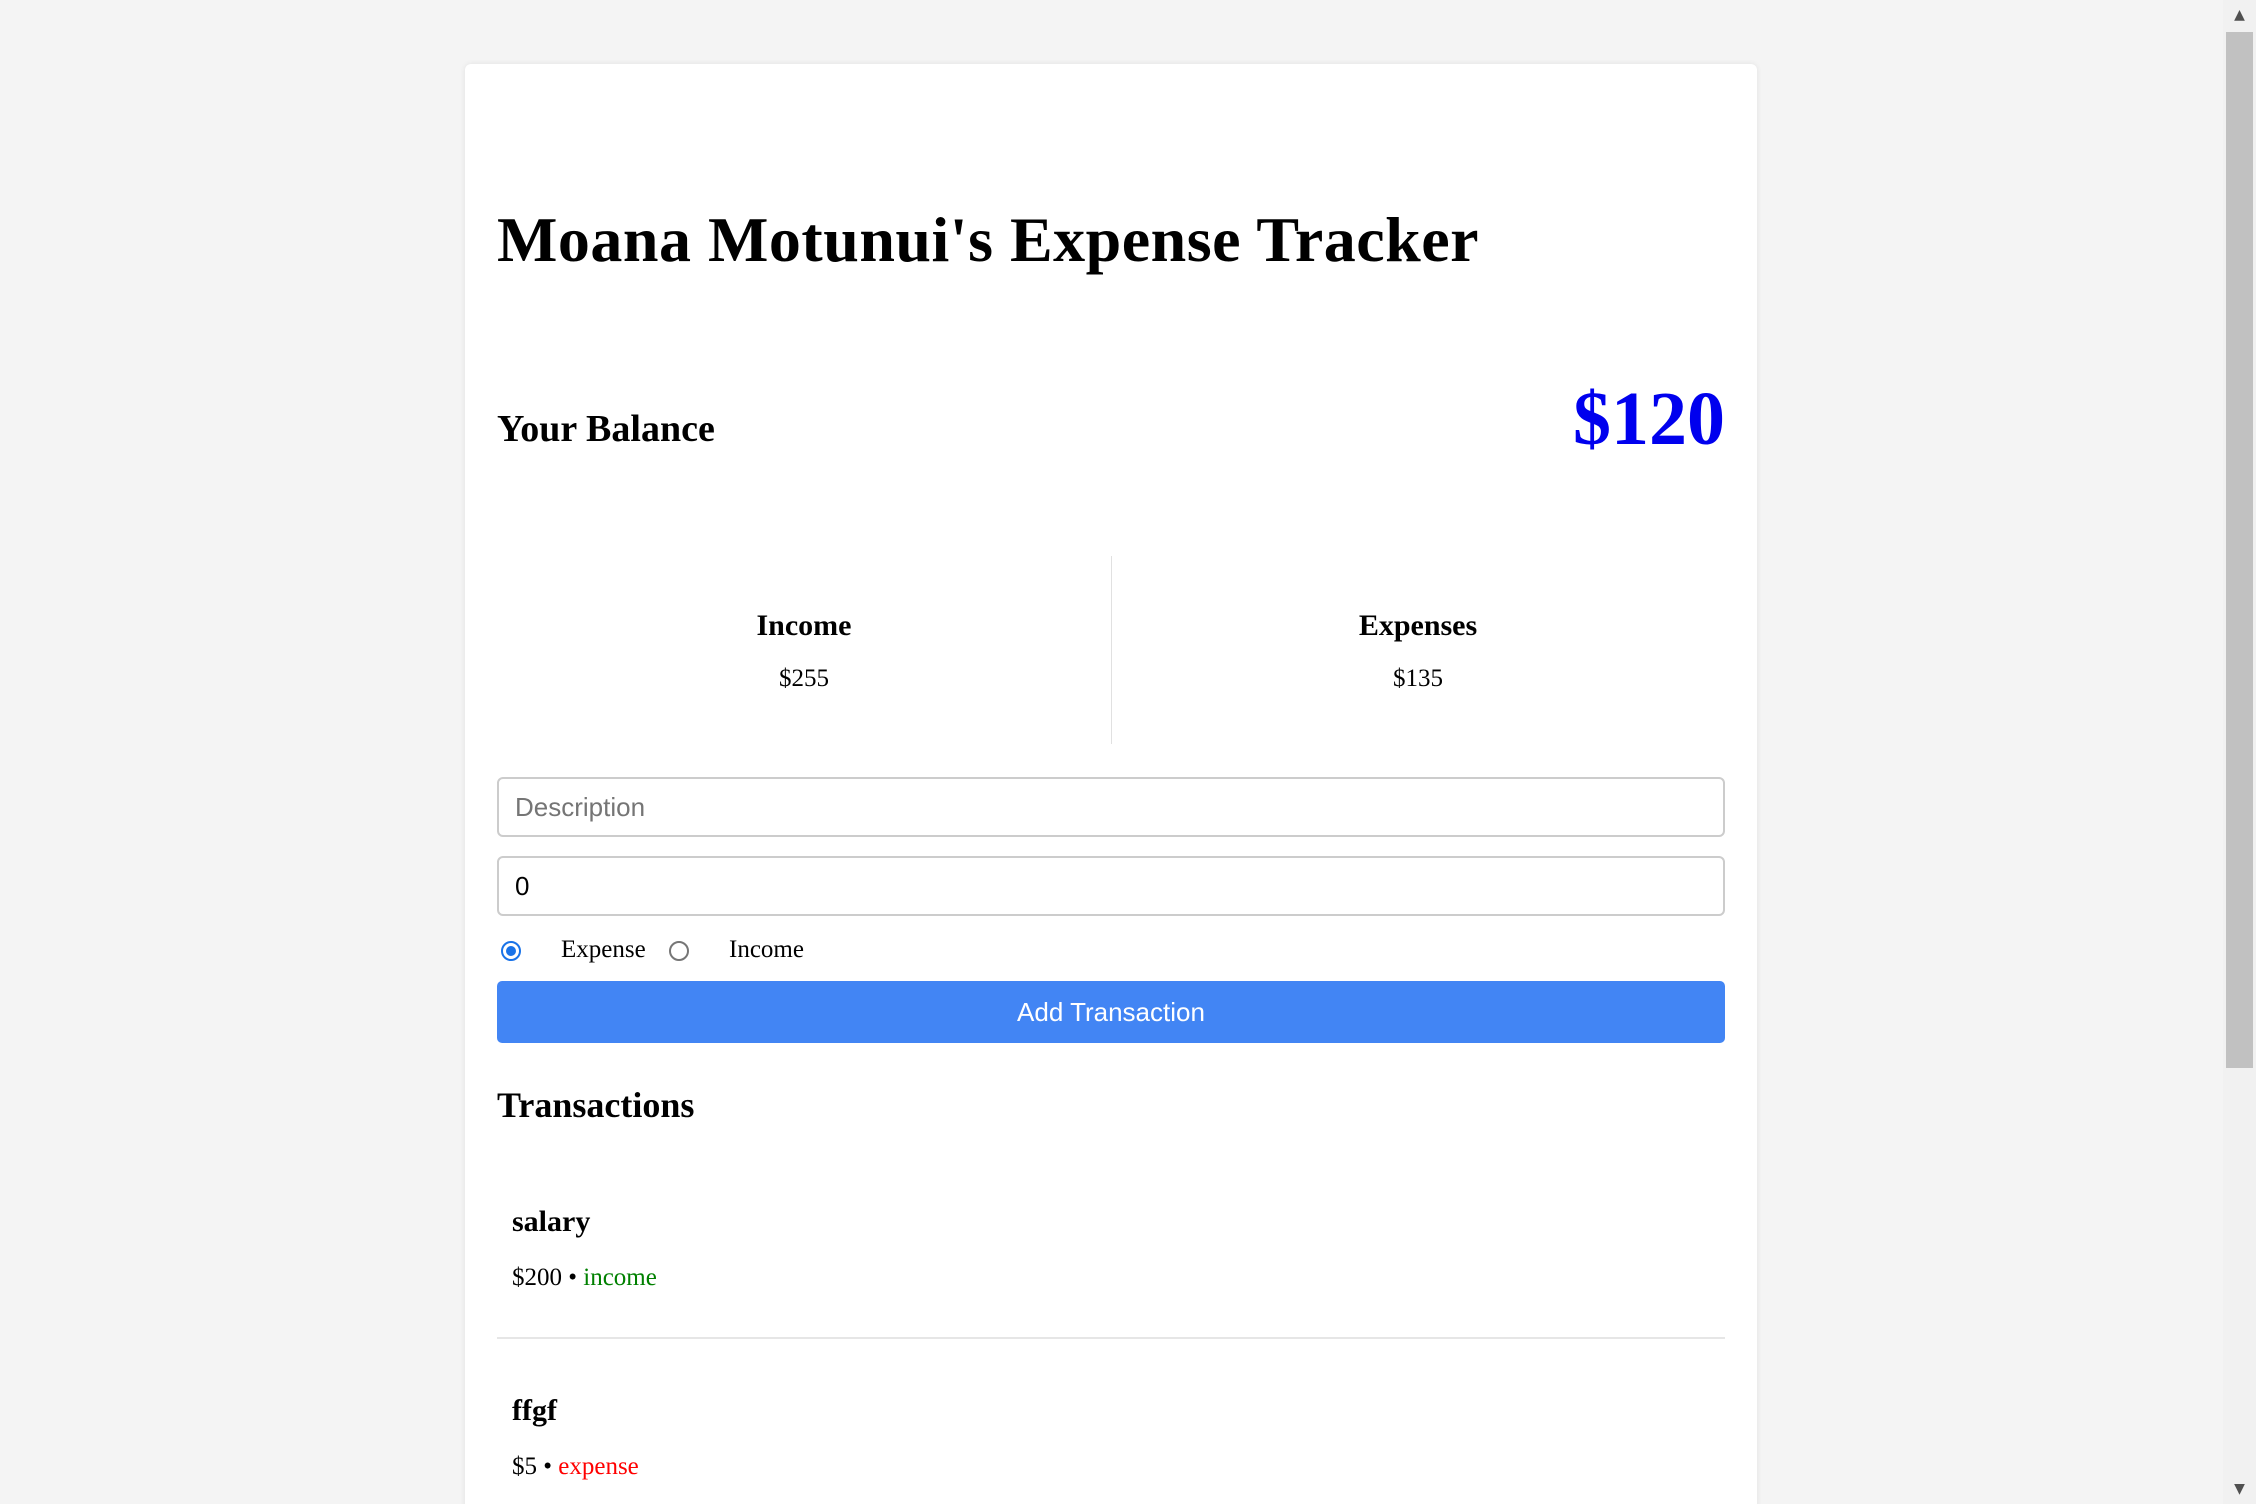 This screenshot has width=2256, height=1504. I want to click on transaction-description: salary, so click(551, 1221).